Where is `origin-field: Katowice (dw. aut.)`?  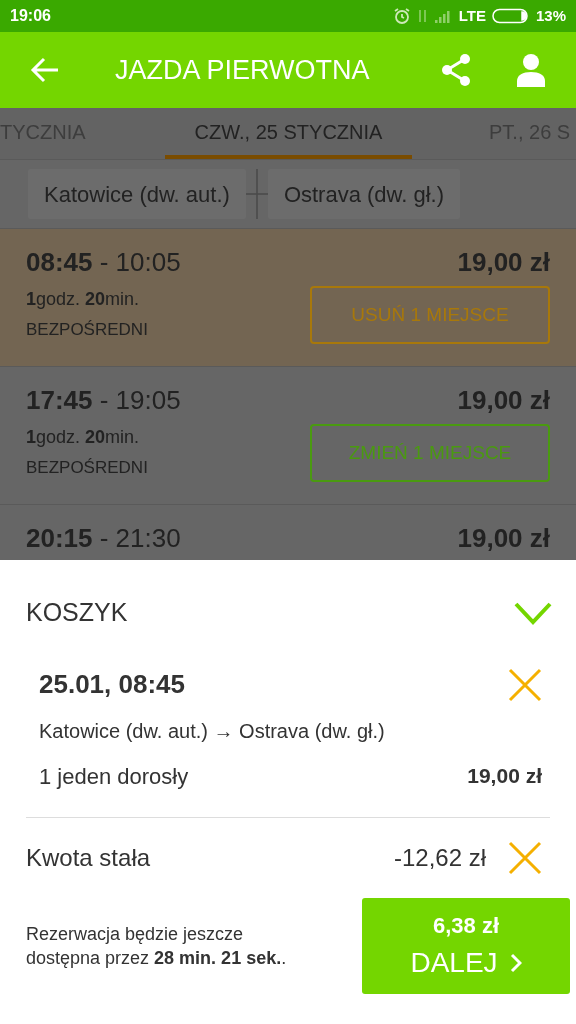 origin-field: Katowice (dw. aut.) is located at coordinates (137, 194).